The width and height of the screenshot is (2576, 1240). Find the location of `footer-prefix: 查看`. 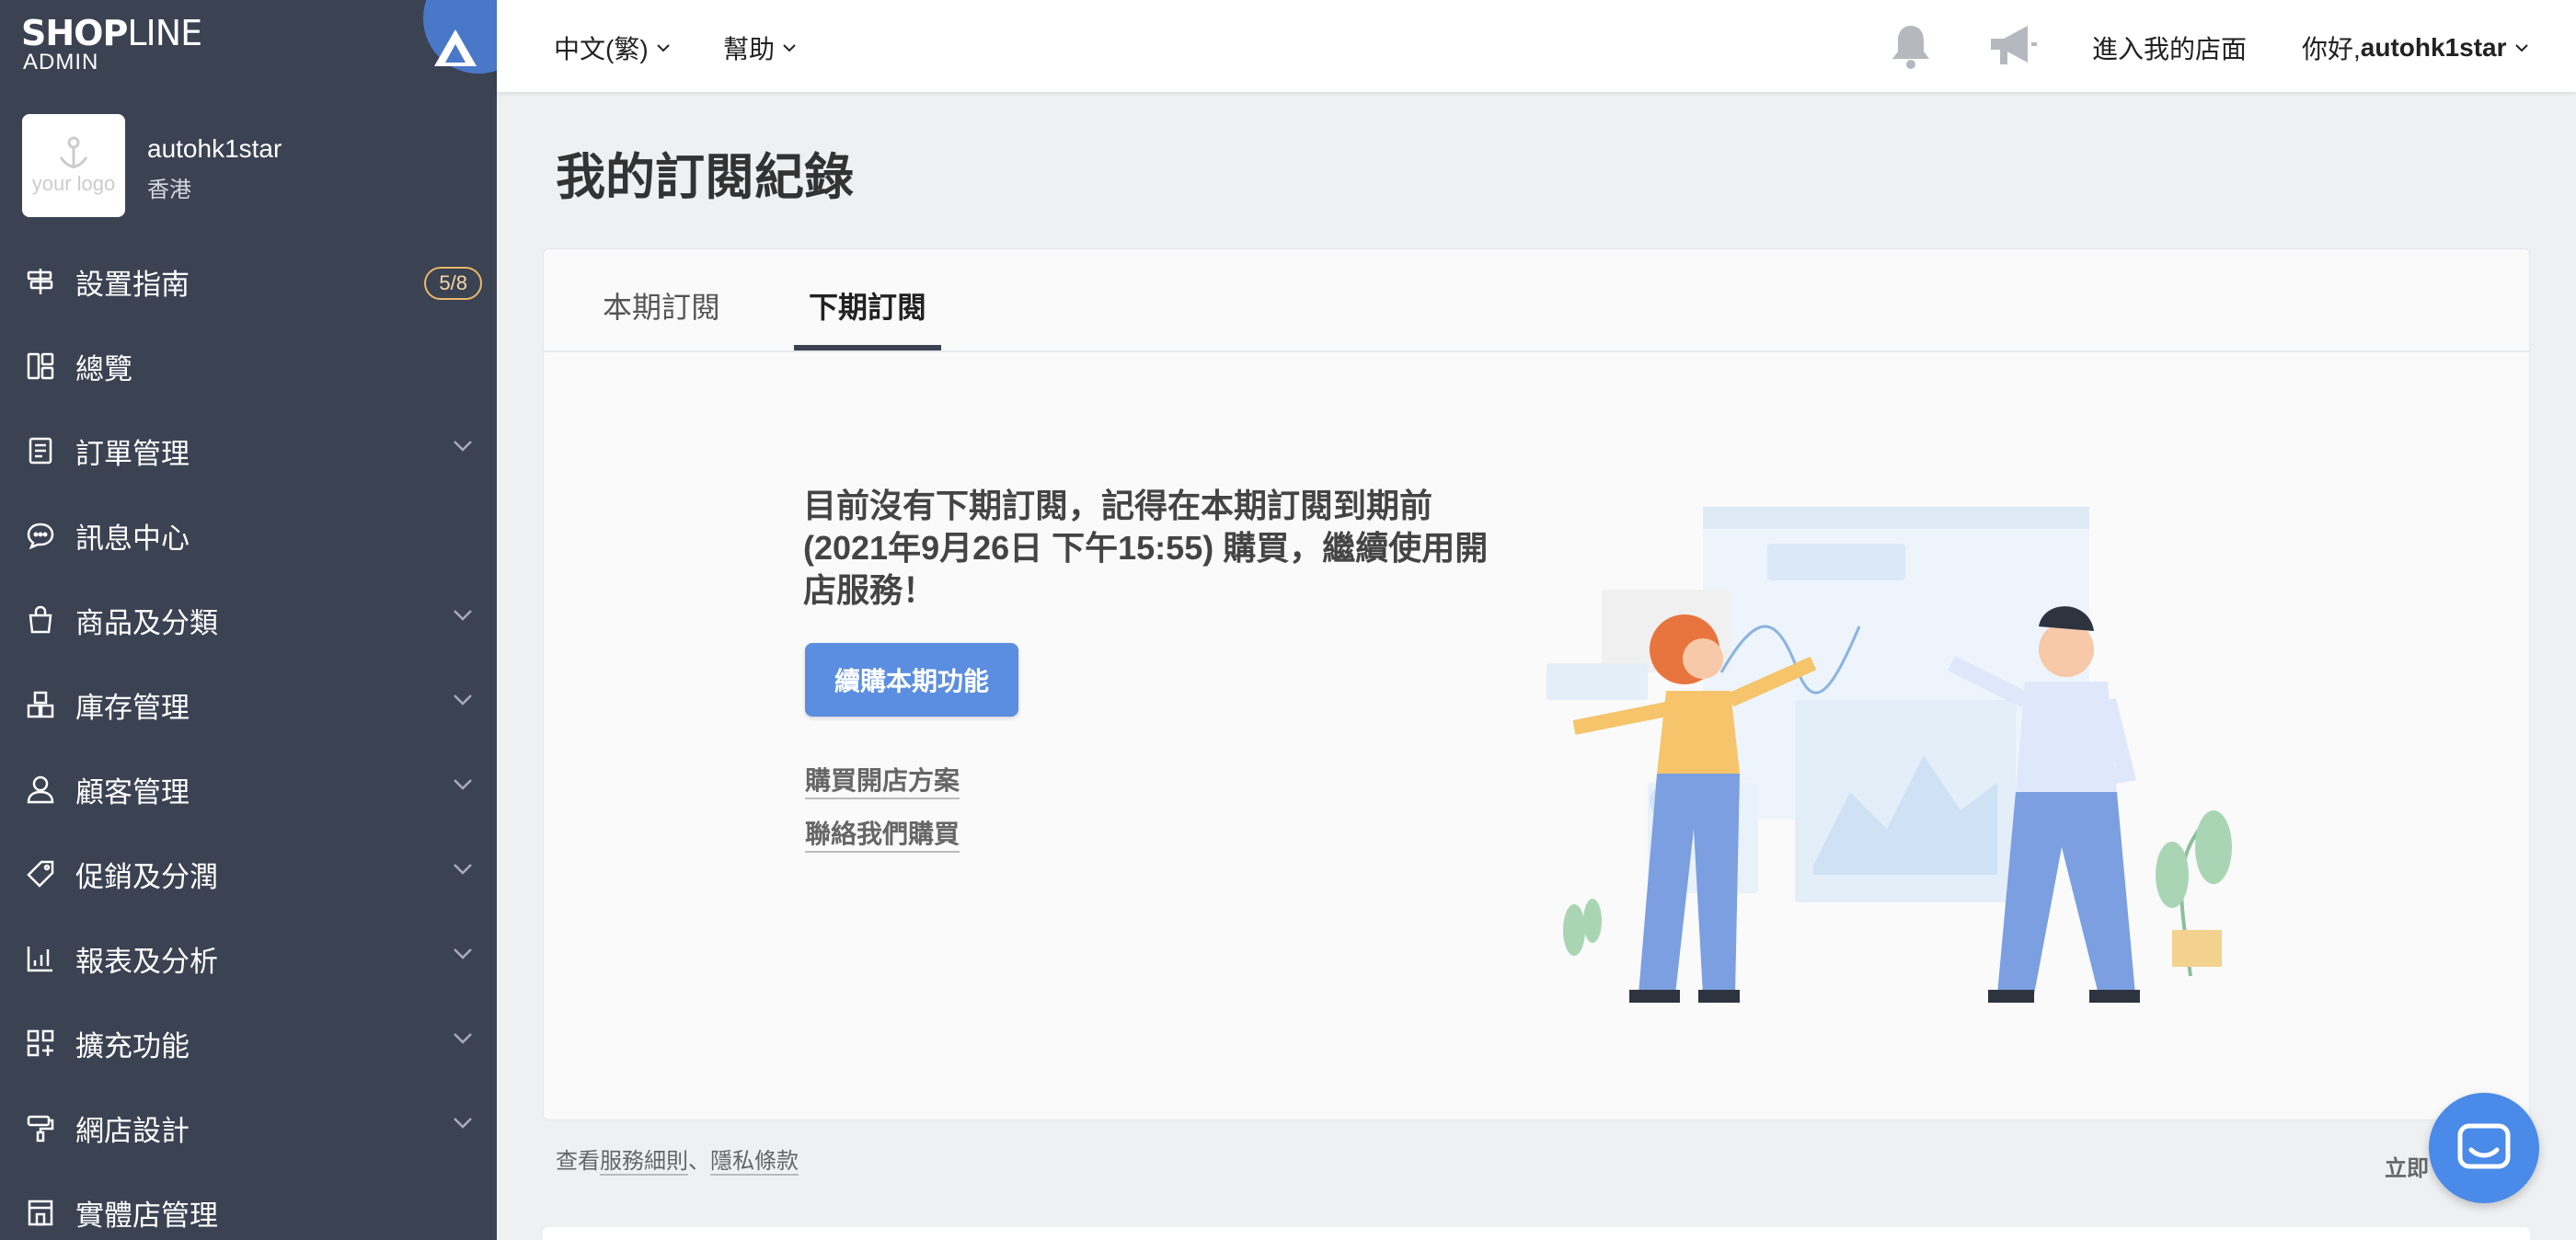

footer-prefix: 查看 is located at coordinates (578, 1161).